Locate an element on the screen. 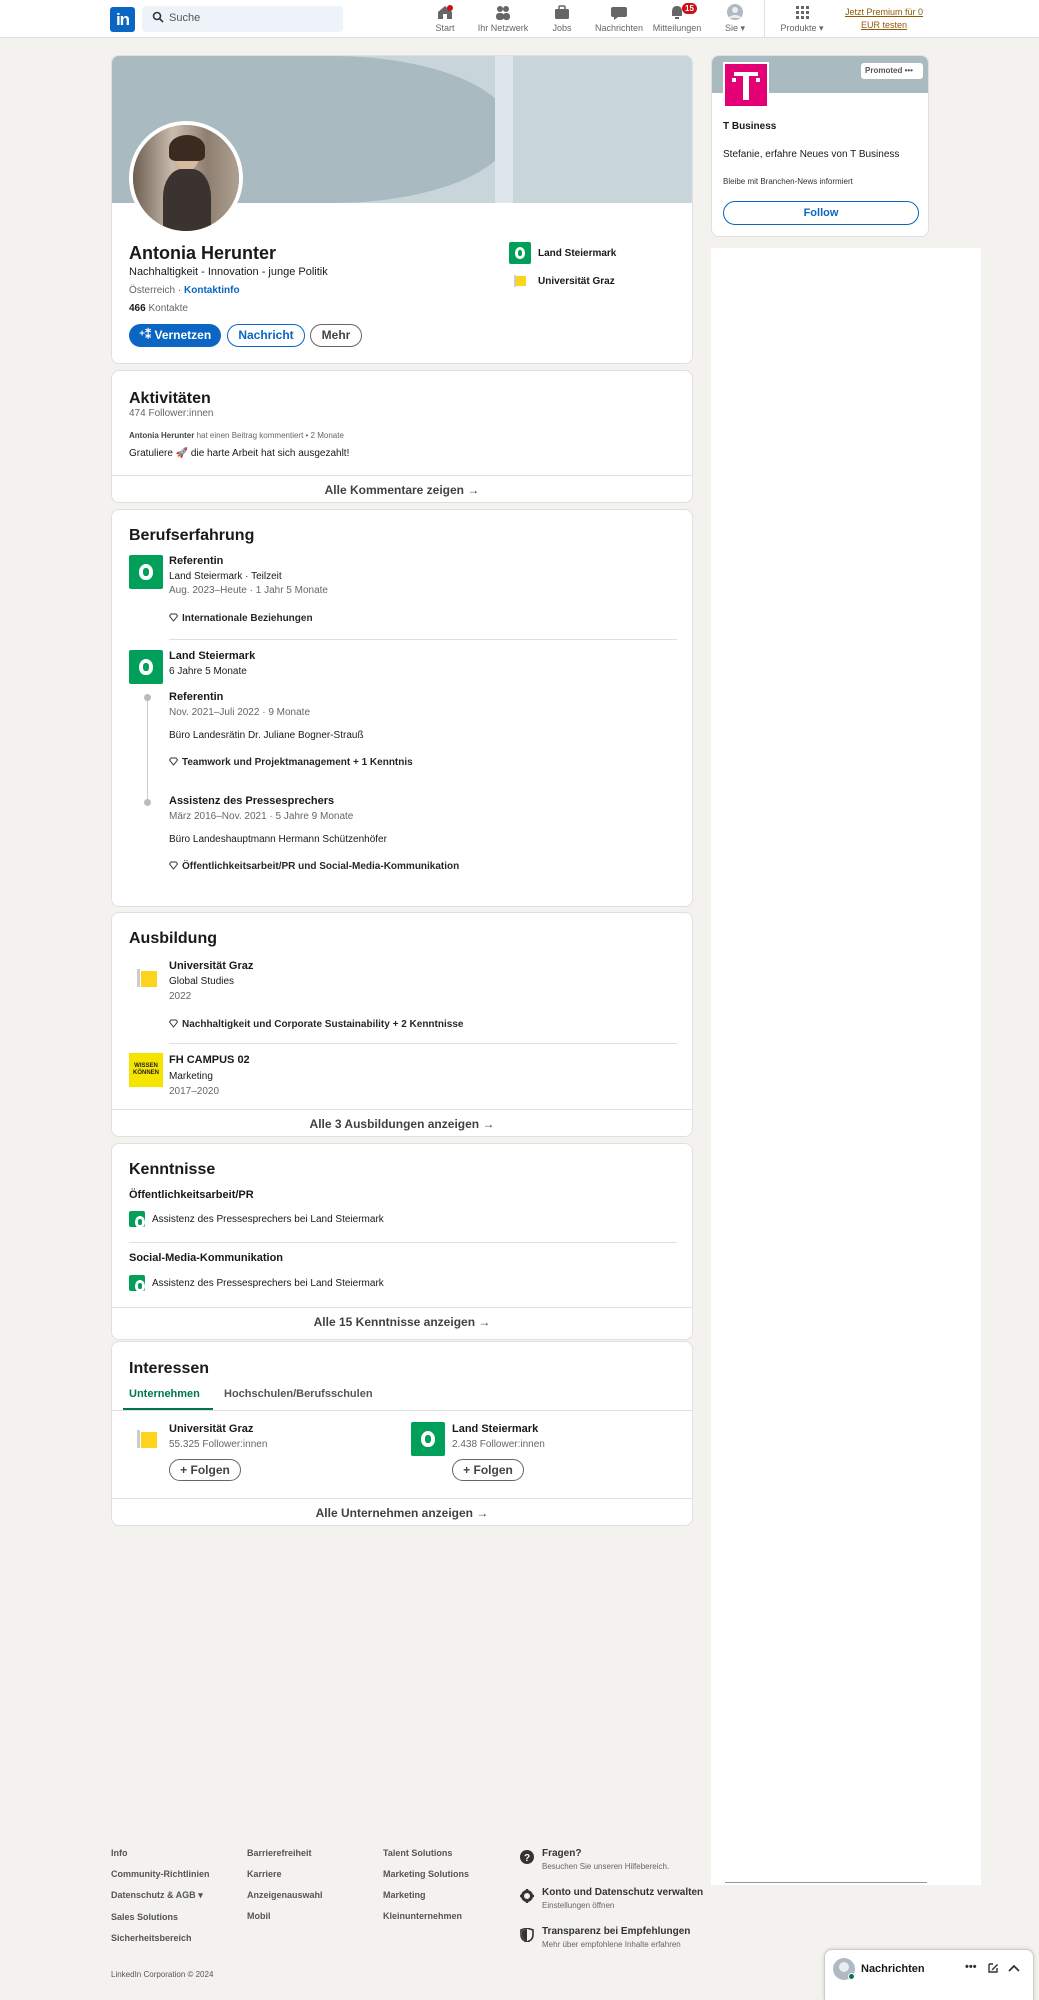  footer-link: Karriere is located at coordinates (312, 1874).